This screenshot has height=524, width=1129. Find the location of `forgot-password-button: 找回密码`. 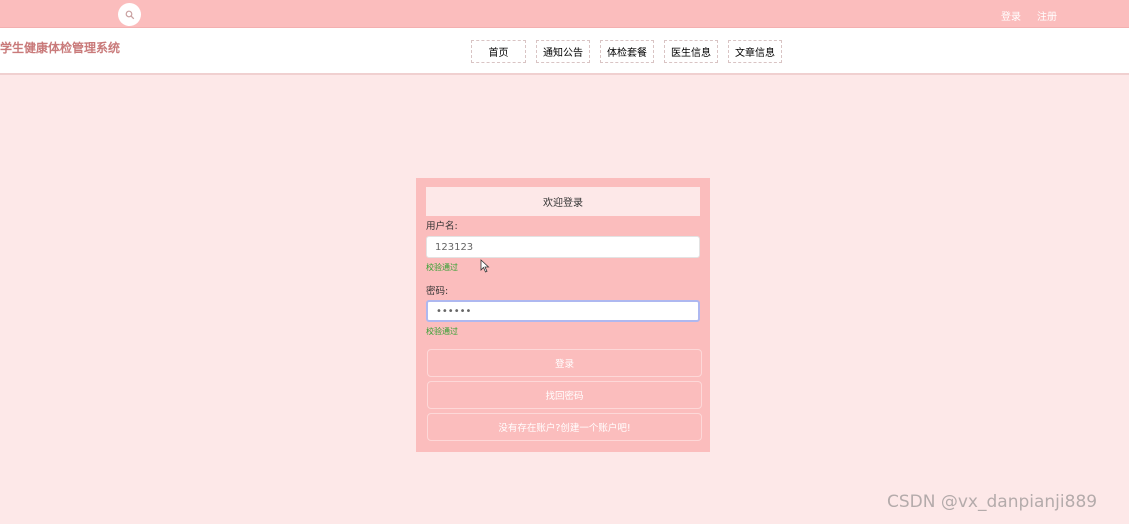

forgot-password-button: 找回密码 is located at coordinates (564, 395).